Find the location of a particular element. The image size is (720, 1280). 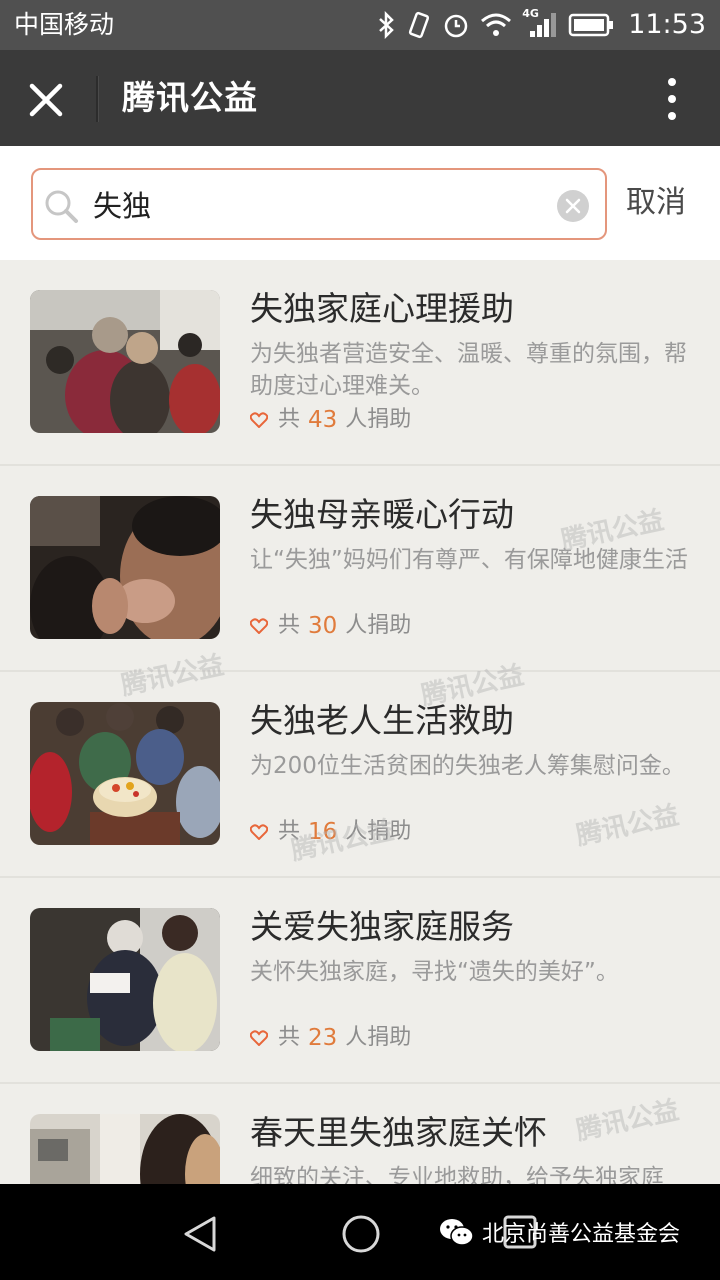

home-icon is located at coordinates (361, 1234).